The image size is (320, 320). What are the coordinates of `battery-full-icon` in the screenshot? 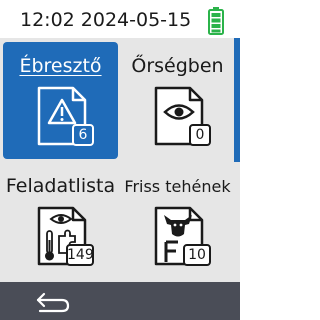 It's located at (216, 21).